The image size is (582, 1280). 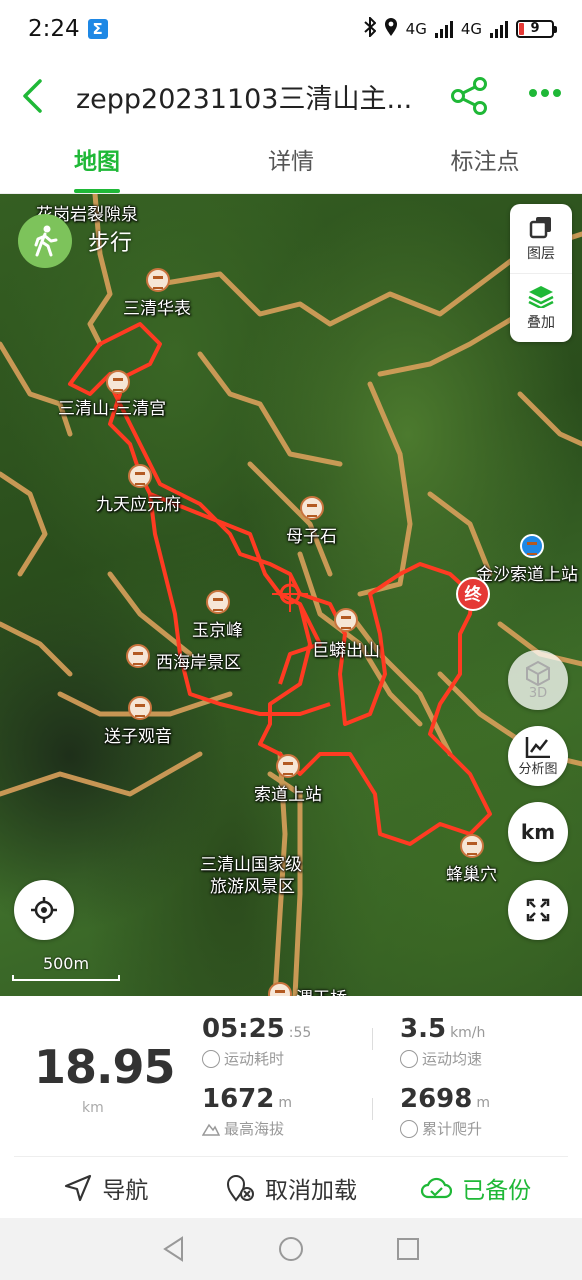 What do you see at coordinates (125, 1190) in the screenshot?
I see `navigate-label: 导航` at bounding box center [125, 1190].